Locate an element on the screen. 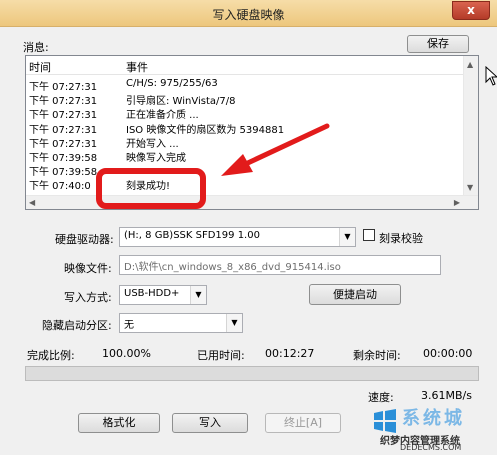 The width and height of the screenshot is (497, 455). messages-label: 消息: is located at coordinates (36, 47).